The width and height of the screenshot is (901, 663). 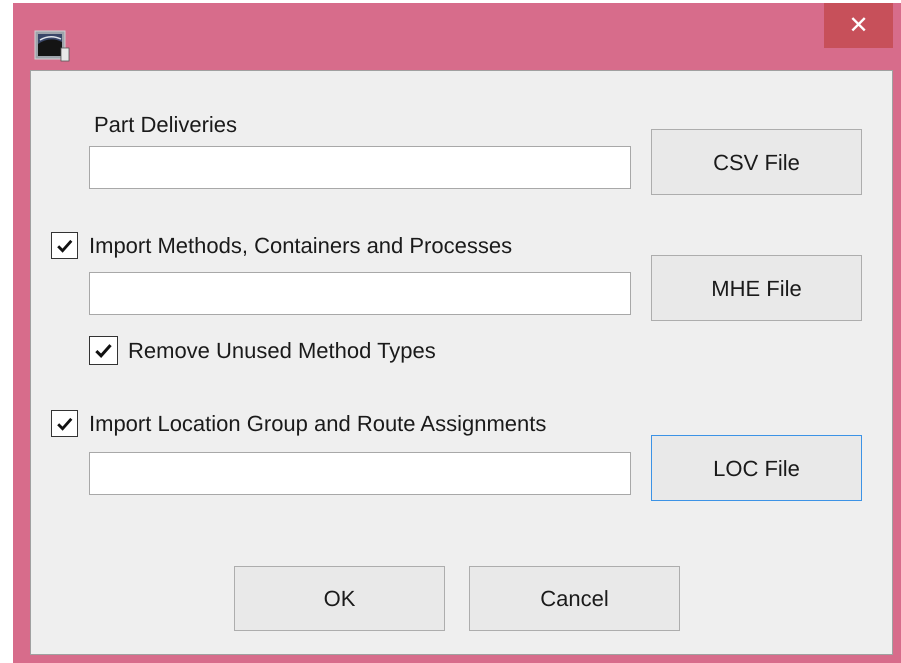 I want to click on dialog-button: OK, so click(x=339, y=598).